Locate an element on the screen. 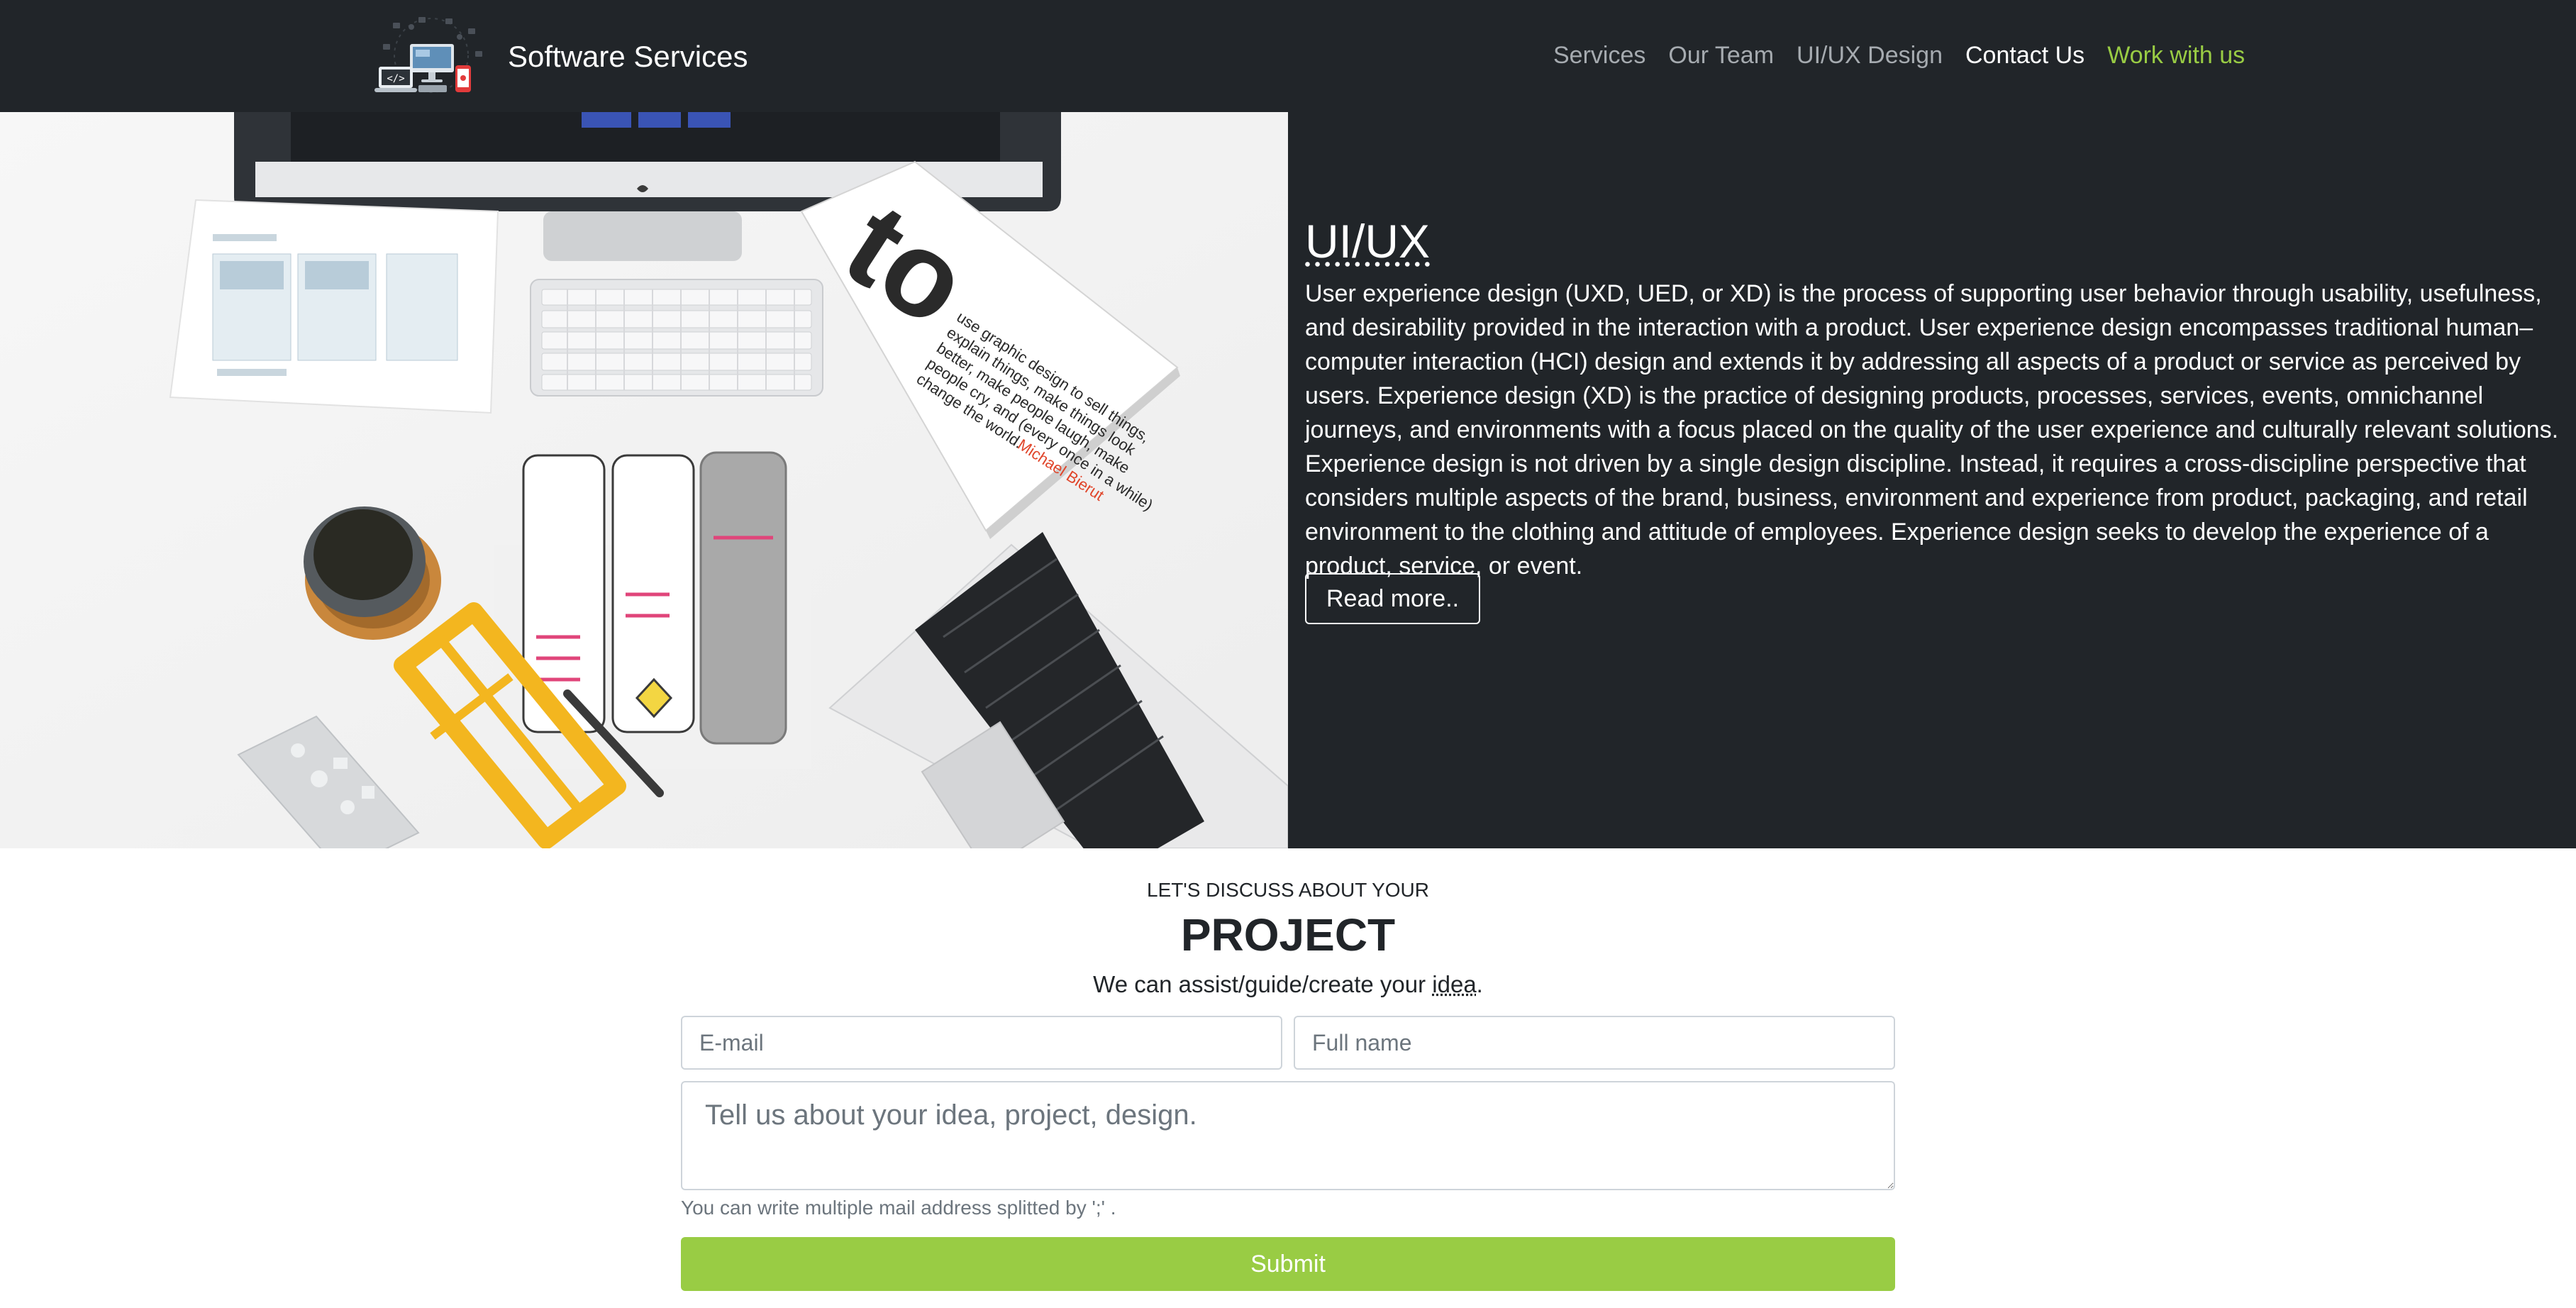 The height and width of the screenshot is (1308, 2576). nav-work-with-us: Work with us is located at coordinates (2176, 55).